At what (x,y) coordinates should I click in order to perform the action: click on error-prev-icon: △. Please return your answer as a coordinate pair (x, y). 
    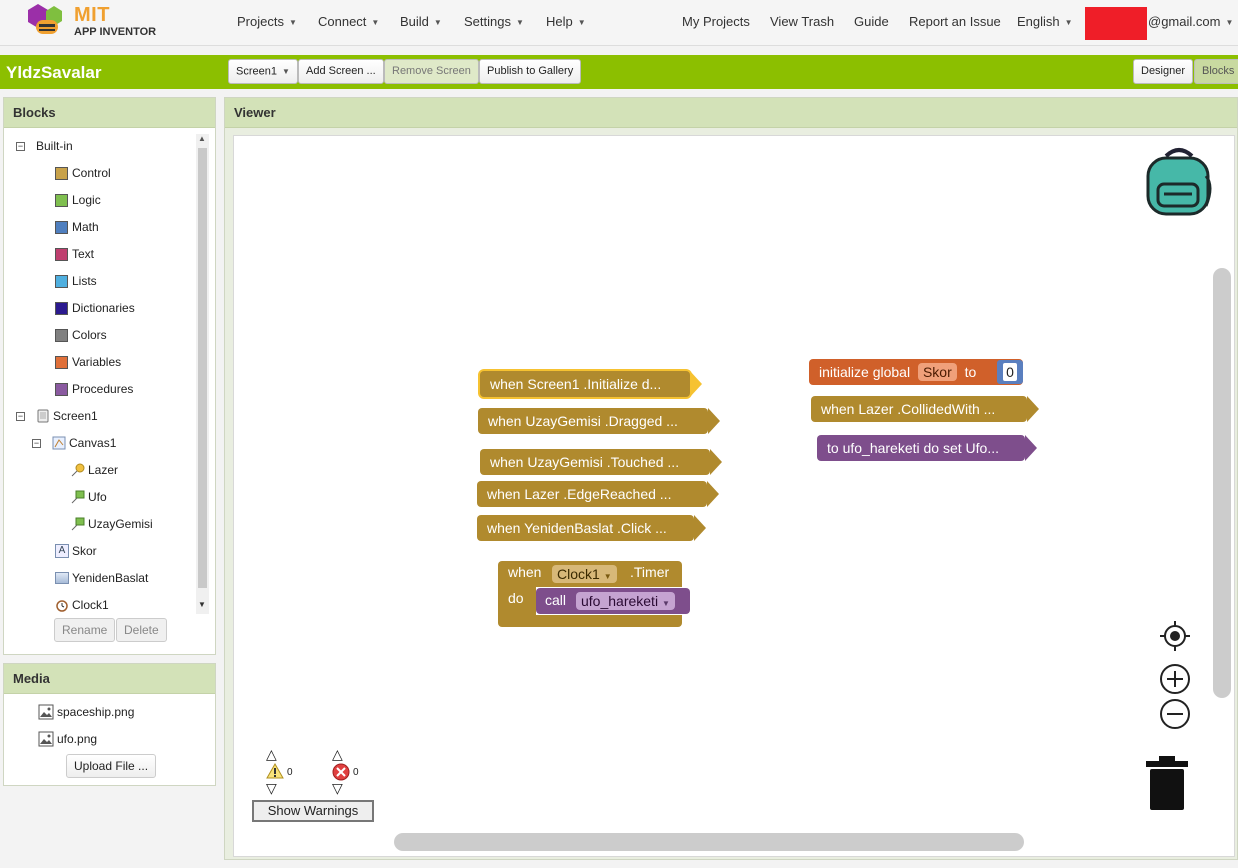
    Looking at the image, I should click on (337, 754).